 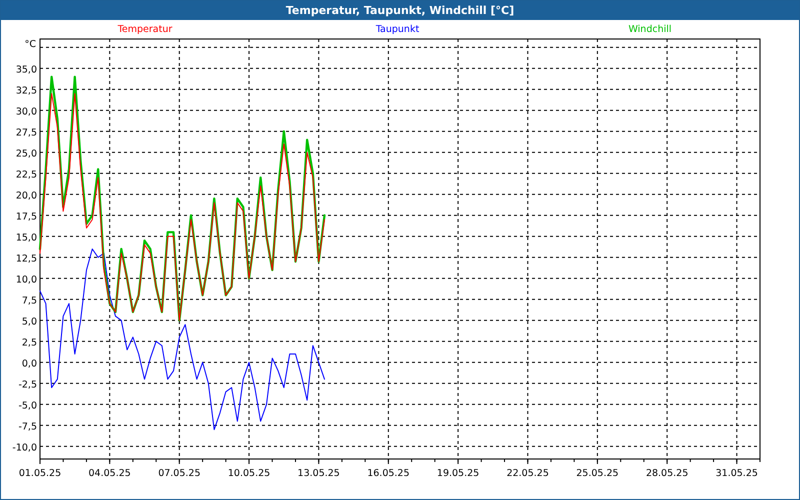 What do you see at coordinates (145, 29) in the screenshot?
I see `legend-label: Temperatur` at bounding box center [145, 29].